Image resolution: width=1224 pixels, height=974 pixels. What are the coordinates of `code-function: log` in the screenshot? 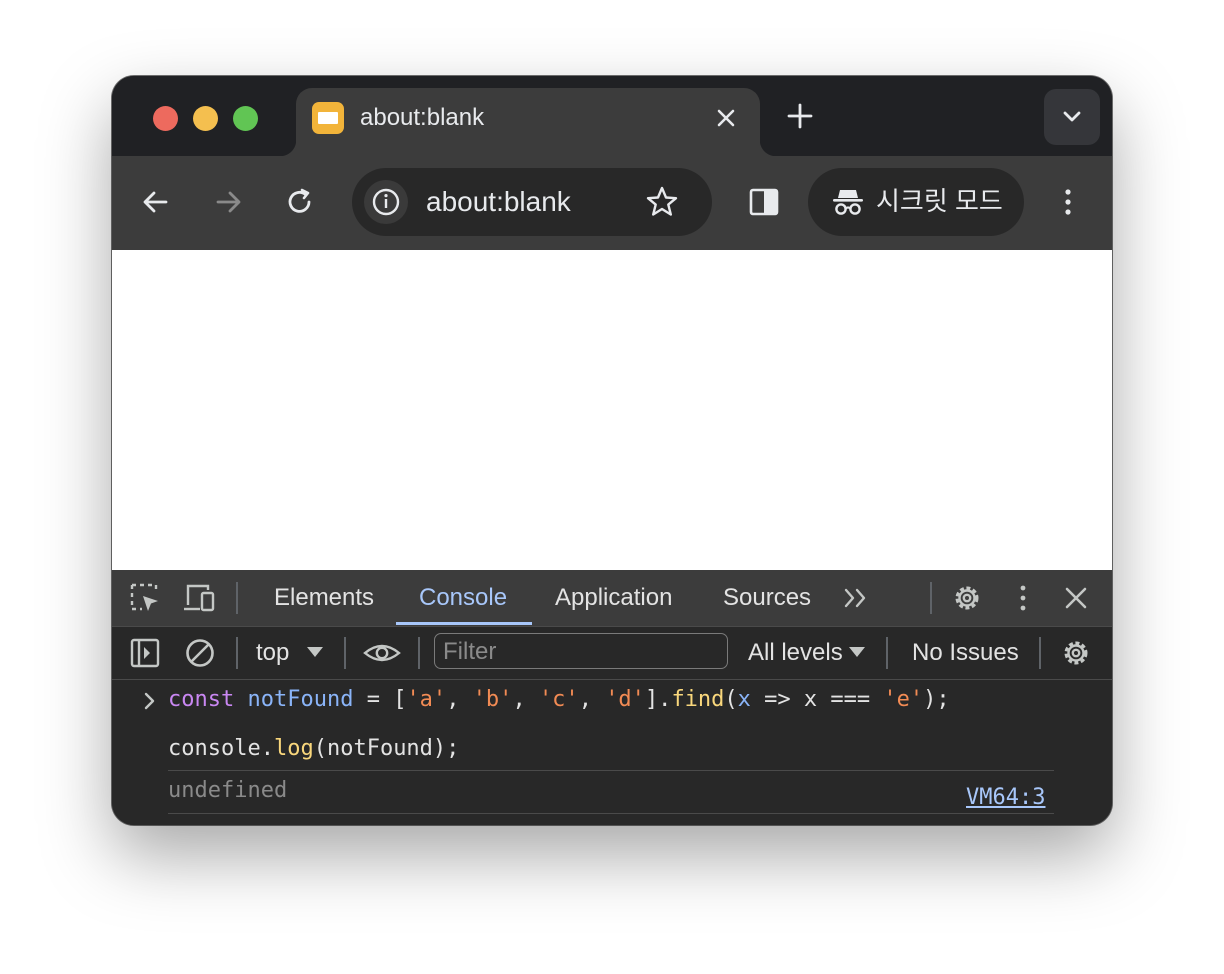 It's located at (293, 748).